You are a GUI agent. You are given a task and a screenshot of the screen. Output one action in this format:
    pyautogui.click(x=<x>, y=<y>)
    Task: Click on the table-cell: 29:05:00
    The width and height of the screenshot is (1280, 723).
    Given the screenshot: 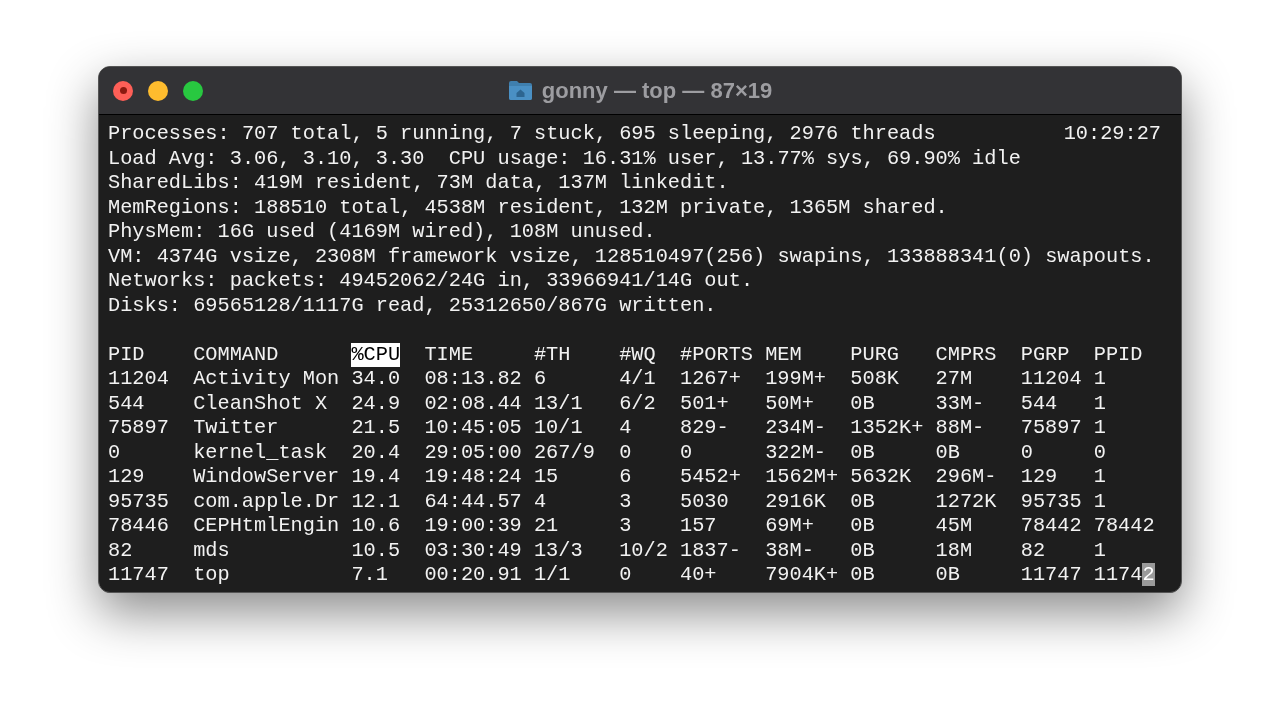 What is the action you would take?
    pyautogui.click(x=473, y=452)
    